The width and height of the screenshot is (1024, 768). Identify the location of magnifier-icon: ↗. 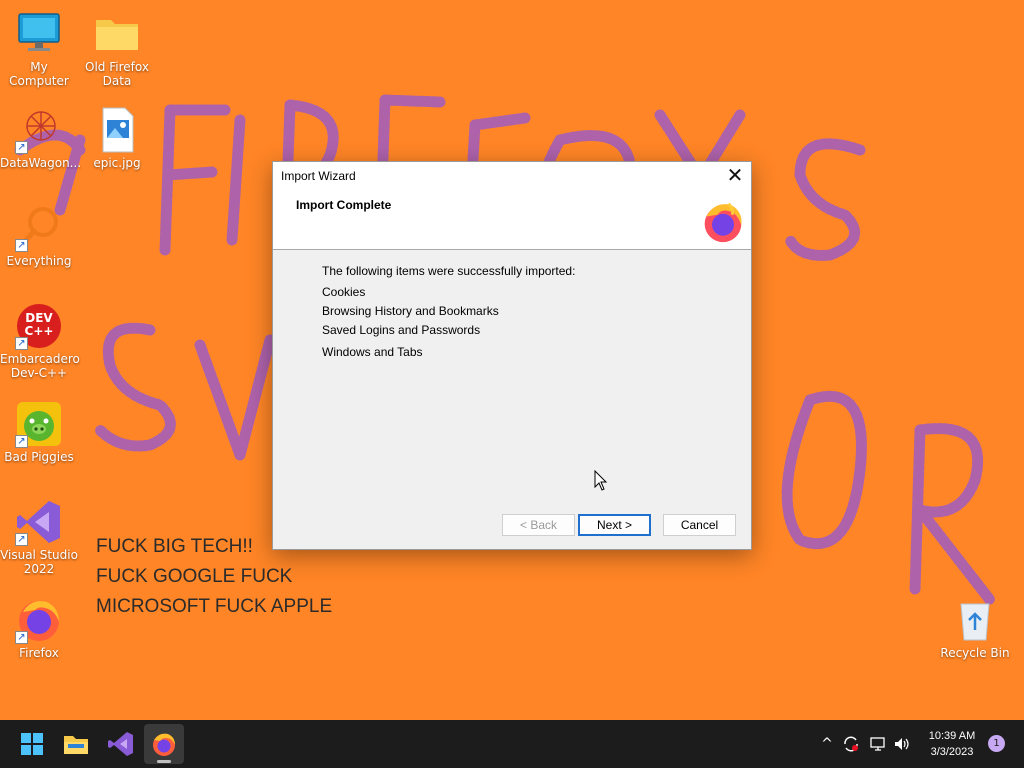
(39, 228).